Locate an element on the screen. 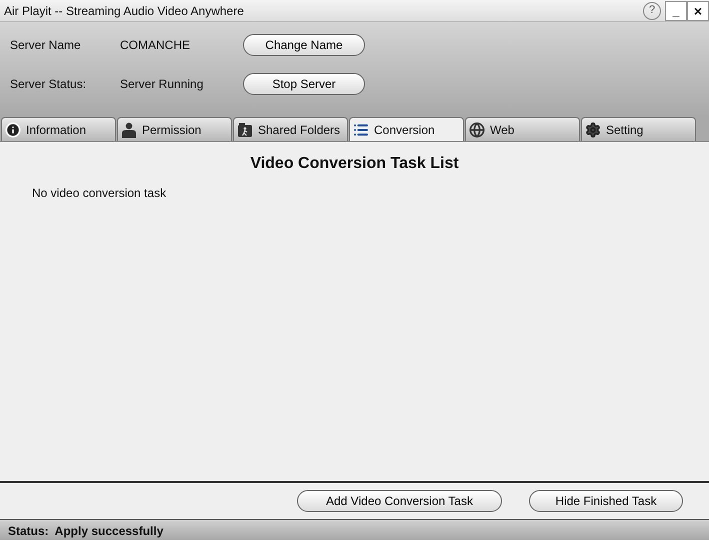 The width and height of the screenshot is (709, 540). status-value: Apply successfully is located at coordinates (109, 531).